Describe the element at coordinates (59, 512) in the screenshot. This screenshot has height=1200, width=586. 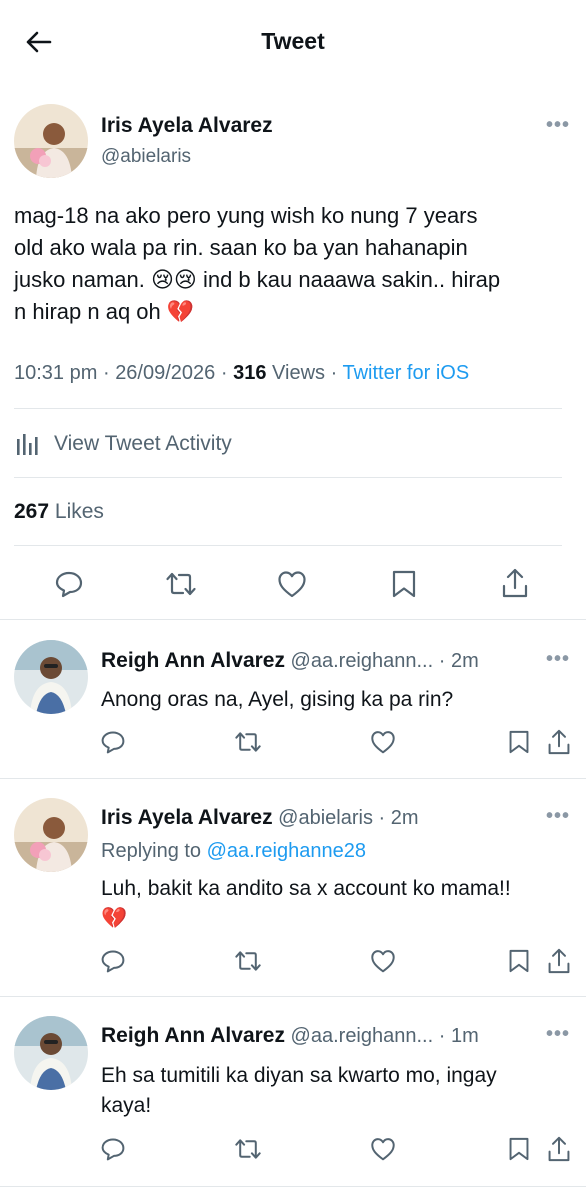
I see `likes-summary: 267 Likes` at that location.